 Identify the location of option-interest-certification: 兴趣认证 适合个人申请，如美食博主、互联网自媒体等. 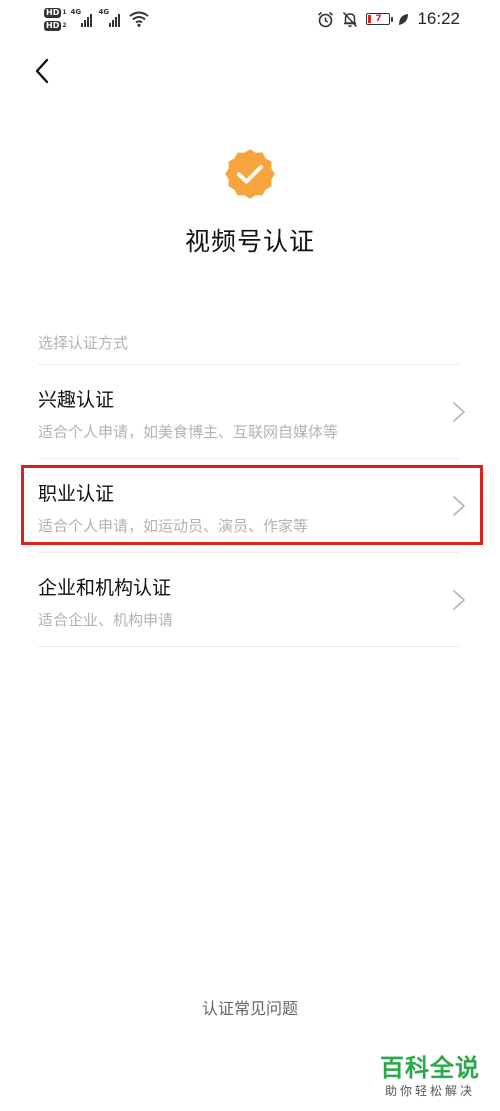
(250, 411).